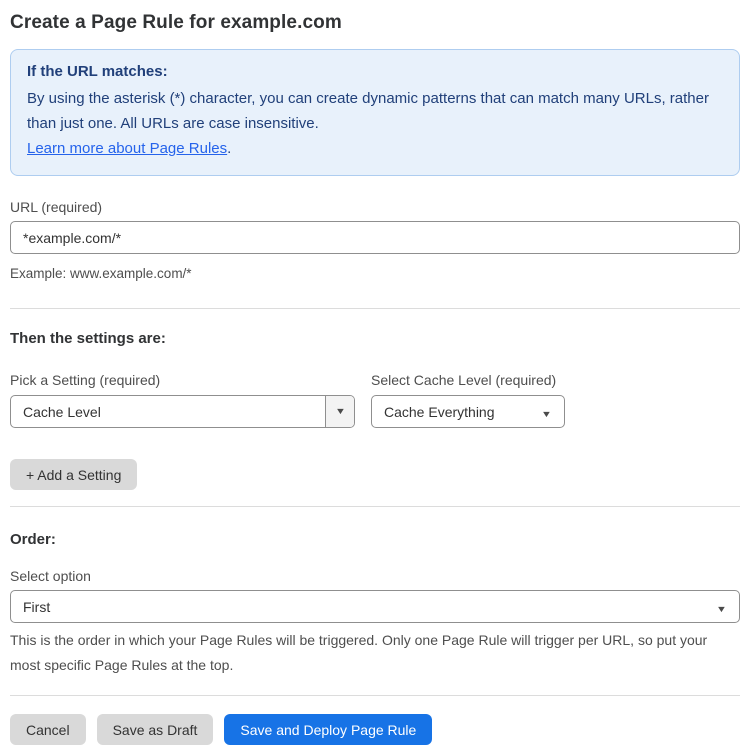 The height and width of the screenshot is (745, 750). What do you see at coordinates (464, 380) in the screenshot?
I see `cache-level-label: Select Cache Level (required)` at bounding box center [464, 380].